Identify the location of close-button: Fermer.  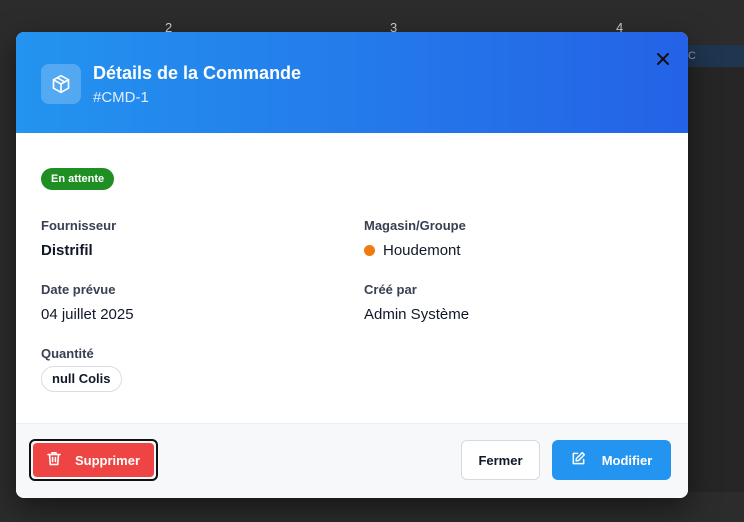
(500, 460).